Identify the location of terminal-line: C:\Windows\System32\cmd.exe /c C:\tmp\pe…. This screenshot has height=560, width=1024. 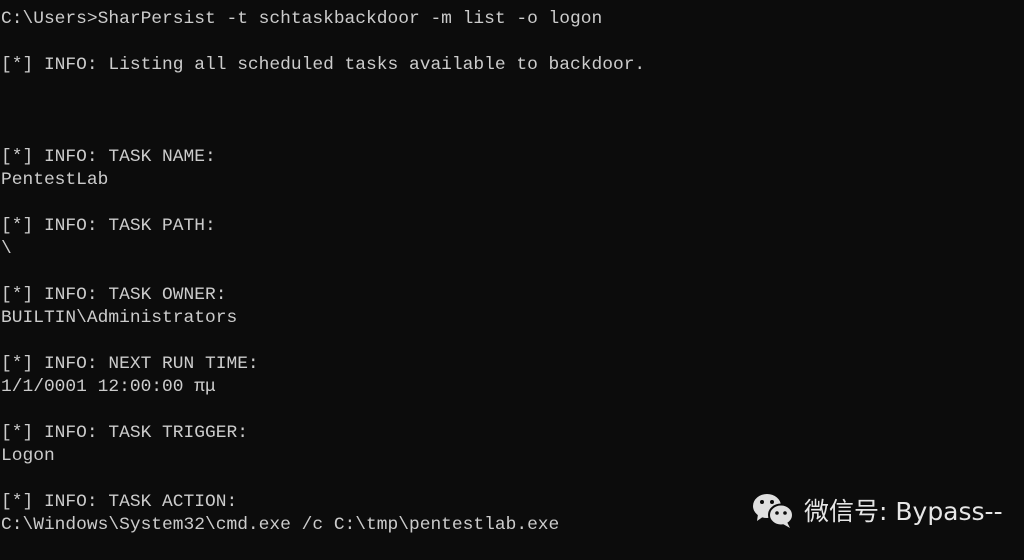
(280, 525).